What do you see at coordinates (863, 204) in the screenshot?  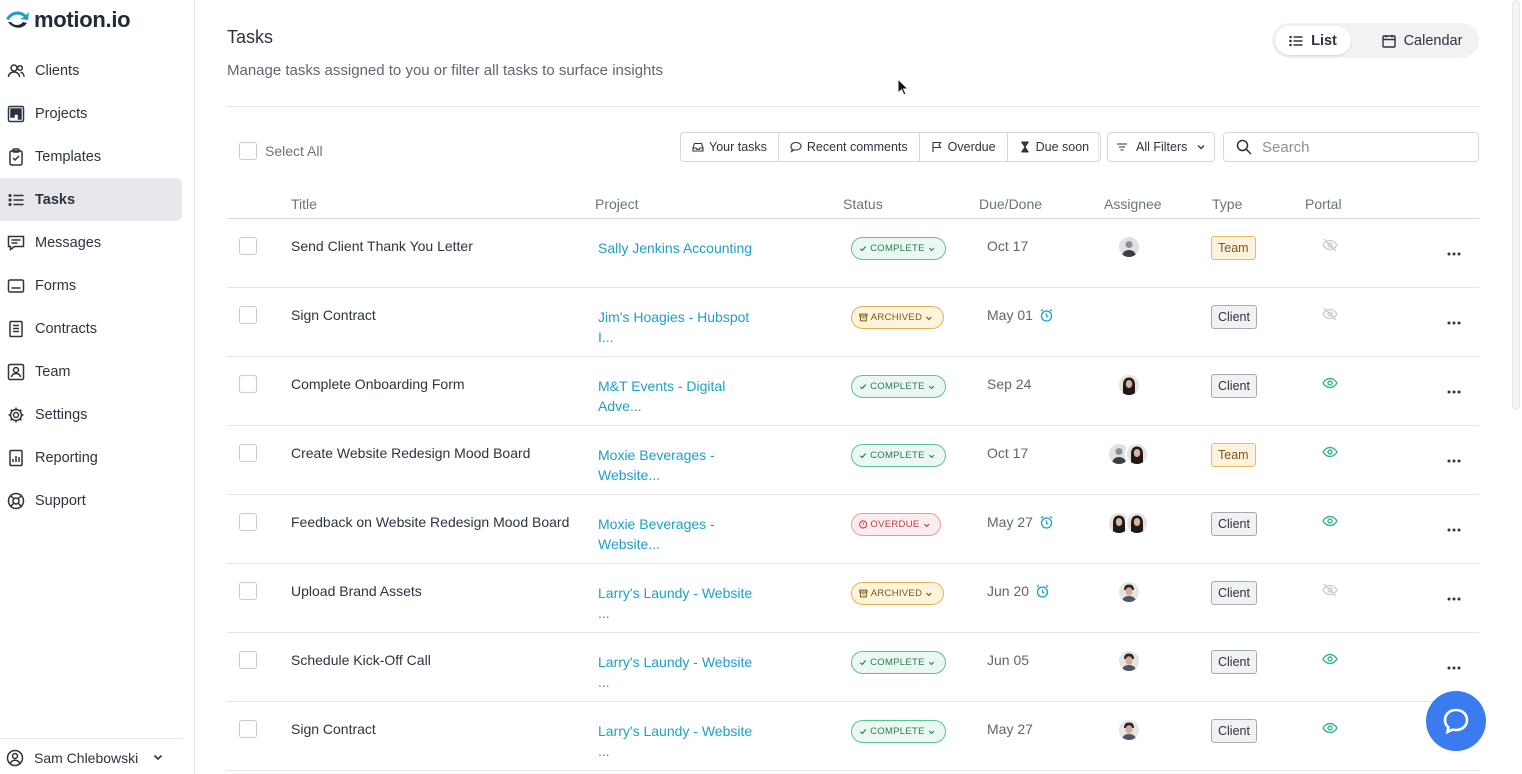 I see `column-header-status: Status` at bounding box center [863, 204].